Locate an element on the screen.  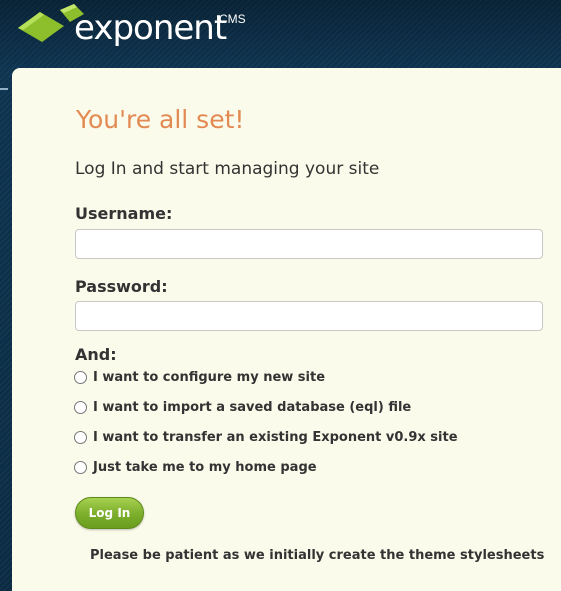
option-configure-site: I want to configure my new site is located at coordinates (199, 377).